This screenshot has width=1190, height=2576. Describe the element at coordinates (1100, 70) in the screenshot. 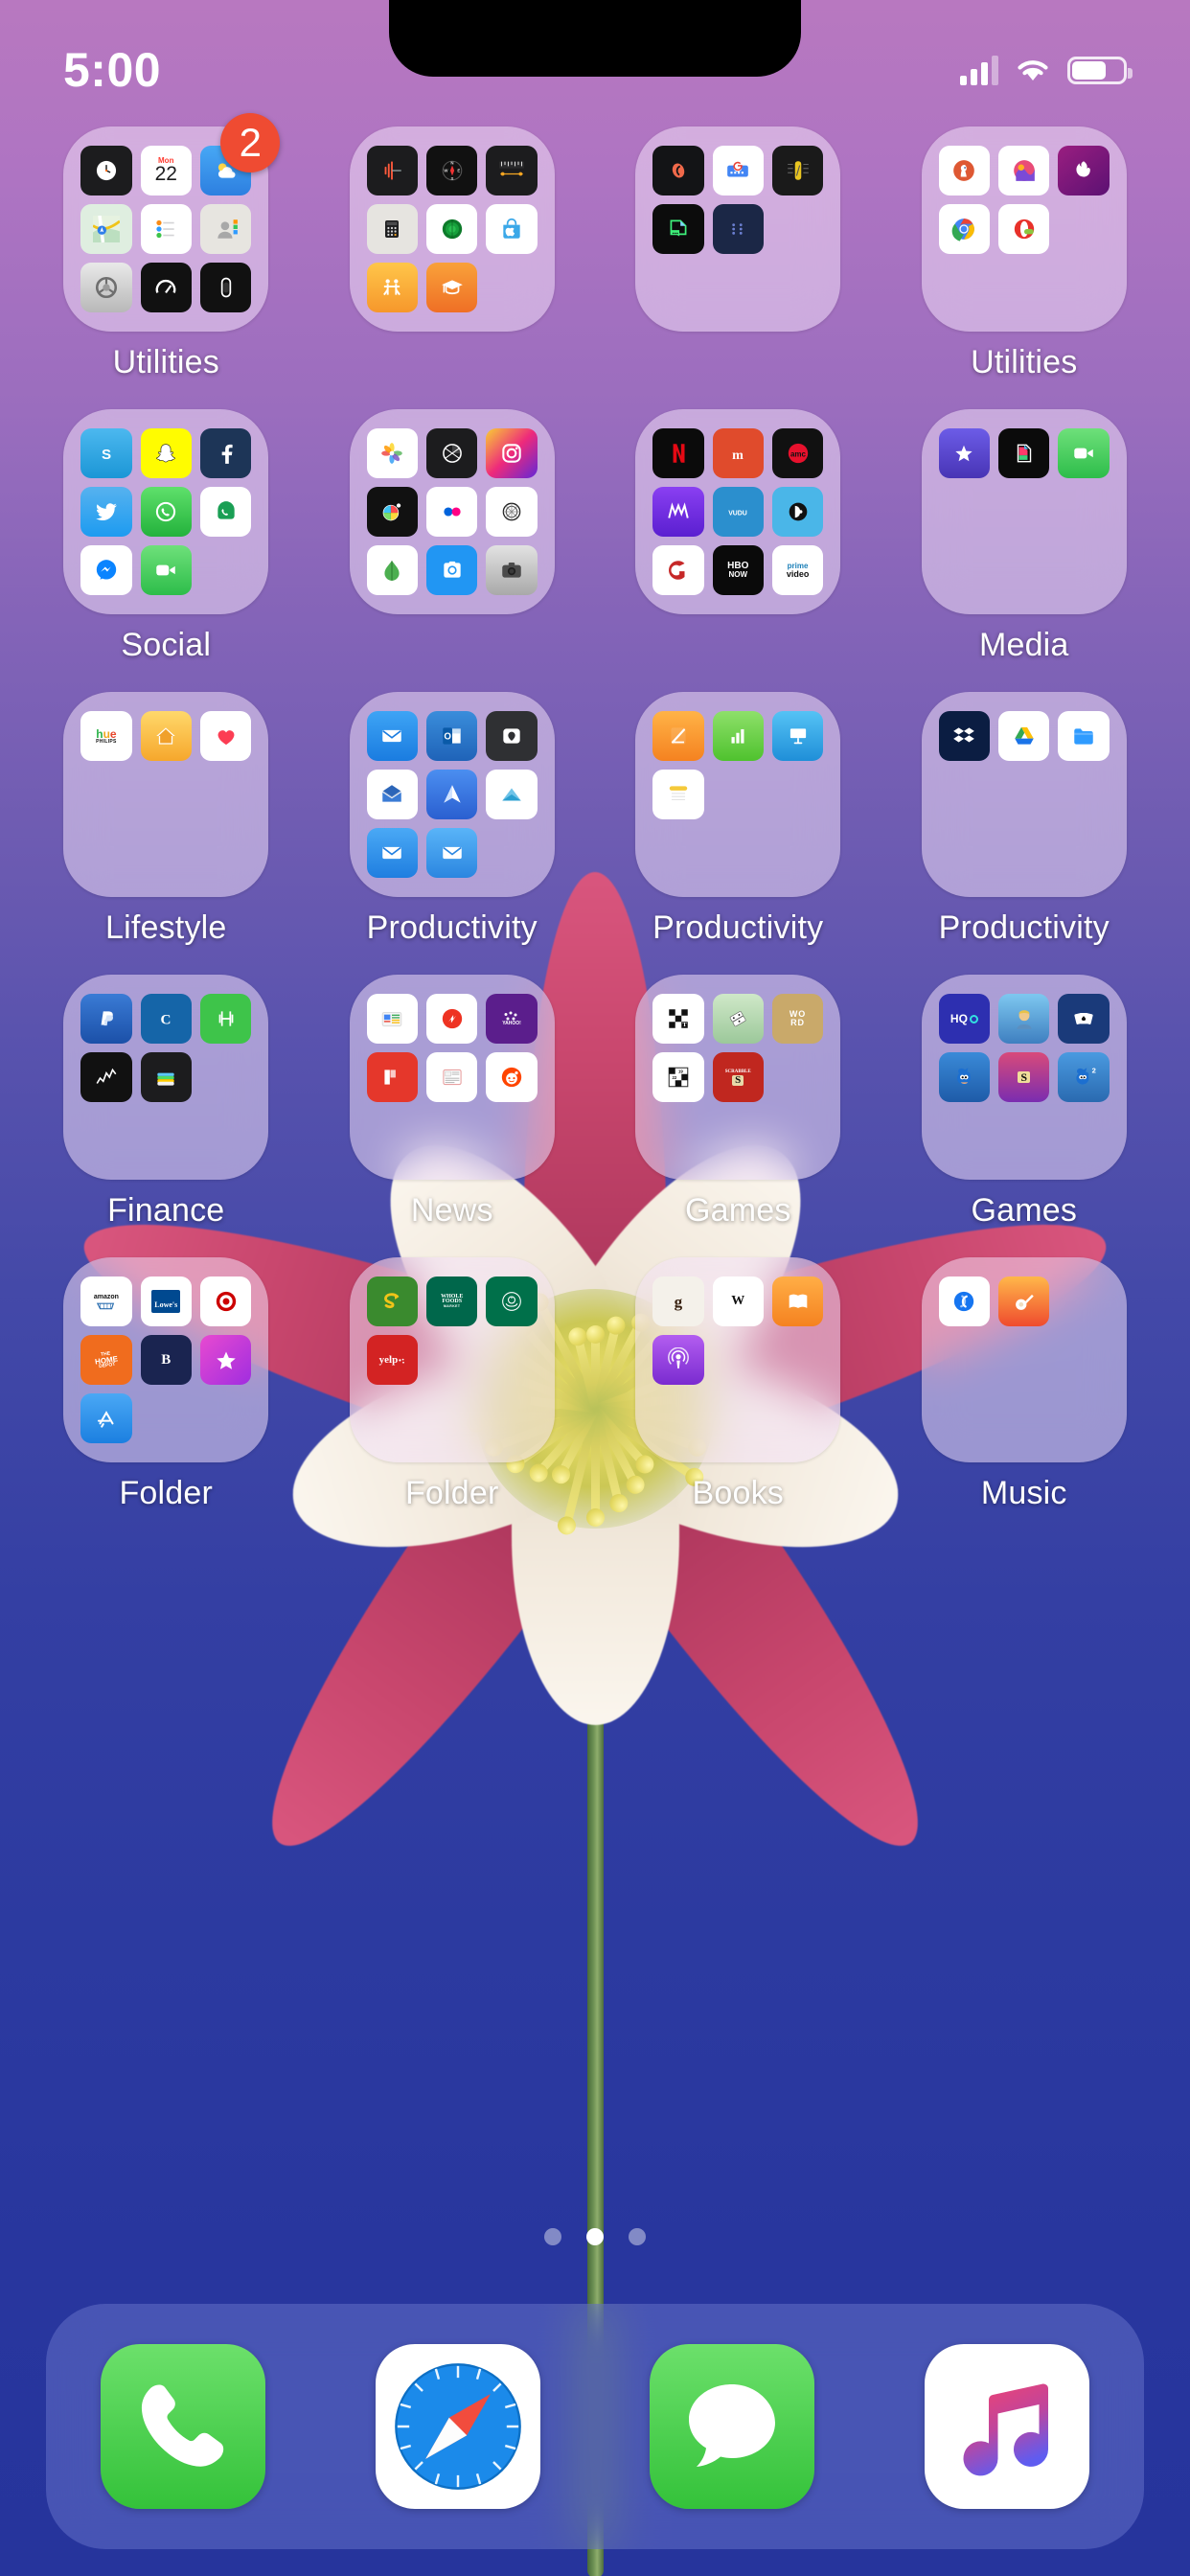

I see `battery-icon` at that location.